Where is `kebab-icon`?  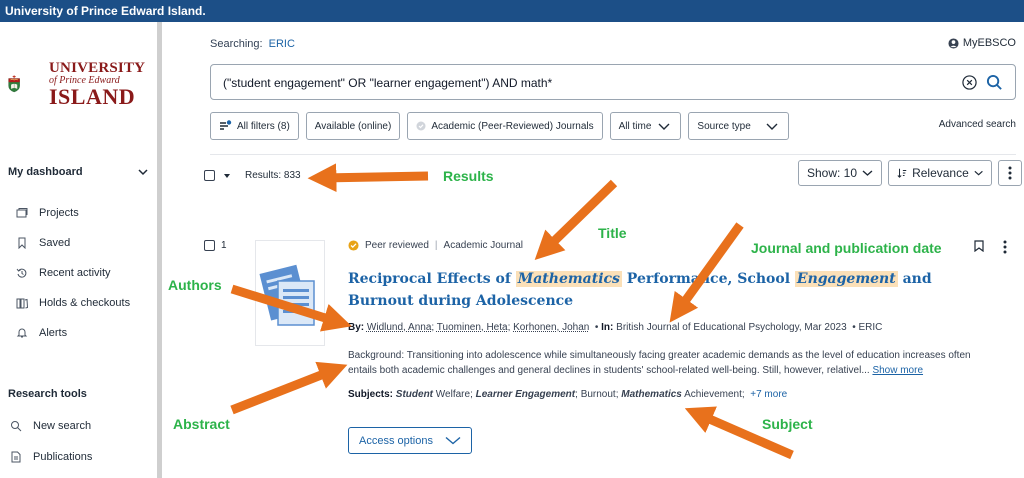 kebab-icon is located at coordinates (1010, 173).